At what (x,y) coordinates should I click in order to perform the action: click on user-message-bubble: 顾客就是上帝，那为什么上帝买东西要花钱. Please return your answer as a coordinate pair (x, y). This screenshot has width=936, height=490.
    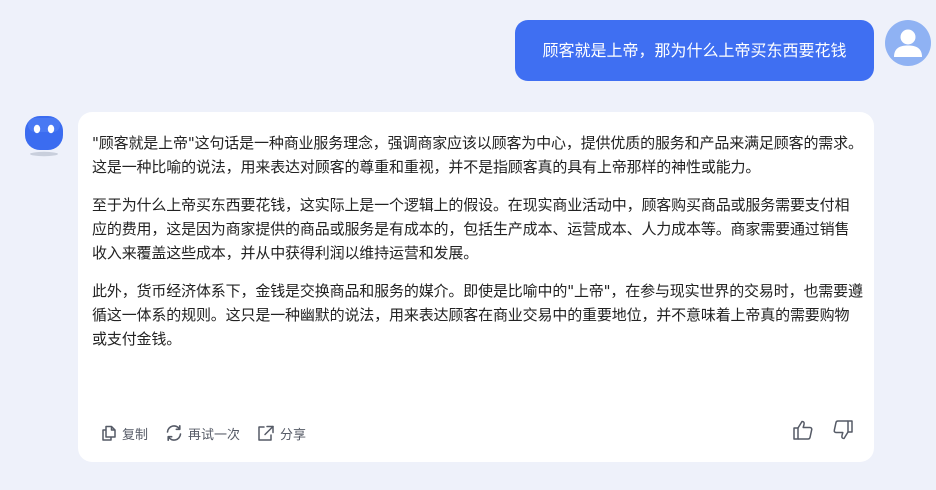
    Looking at the image, I should click on (694, 50).